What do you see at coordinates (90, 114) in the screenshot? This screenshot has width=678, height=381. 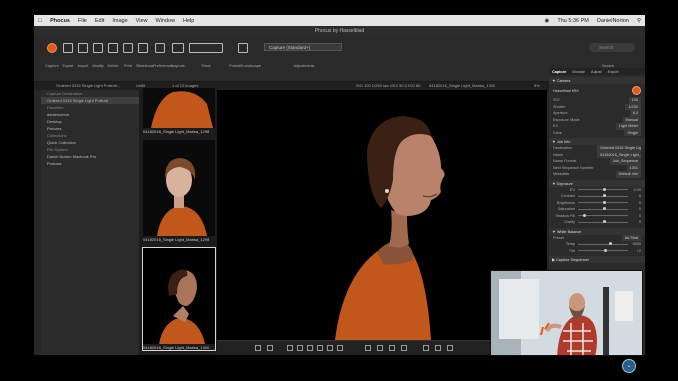 I see `sidebar-item: danielnorton` at bounding box center [90, 114].